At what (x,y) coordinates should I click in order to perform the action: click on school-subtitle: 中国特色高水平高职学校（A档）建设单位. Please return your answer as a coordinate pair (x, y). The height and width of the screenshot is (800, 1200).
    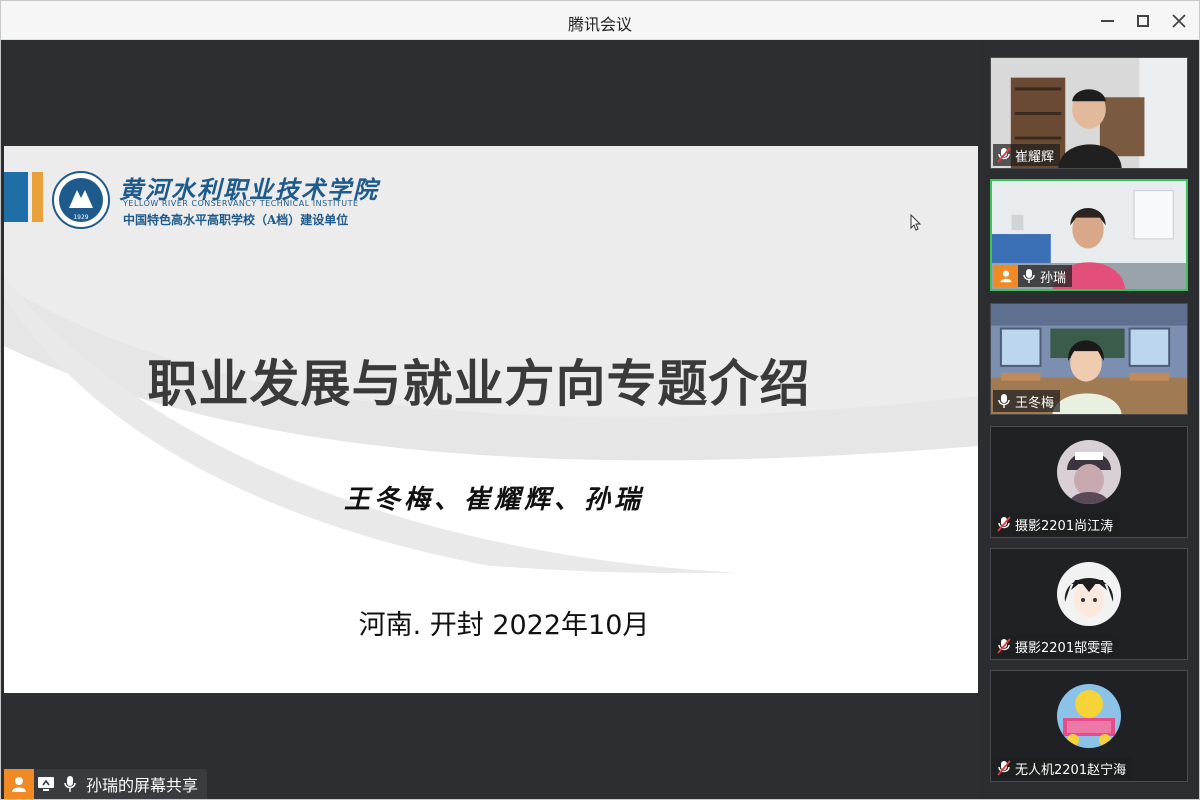
    Looking at the image, I should click on (236, 220).